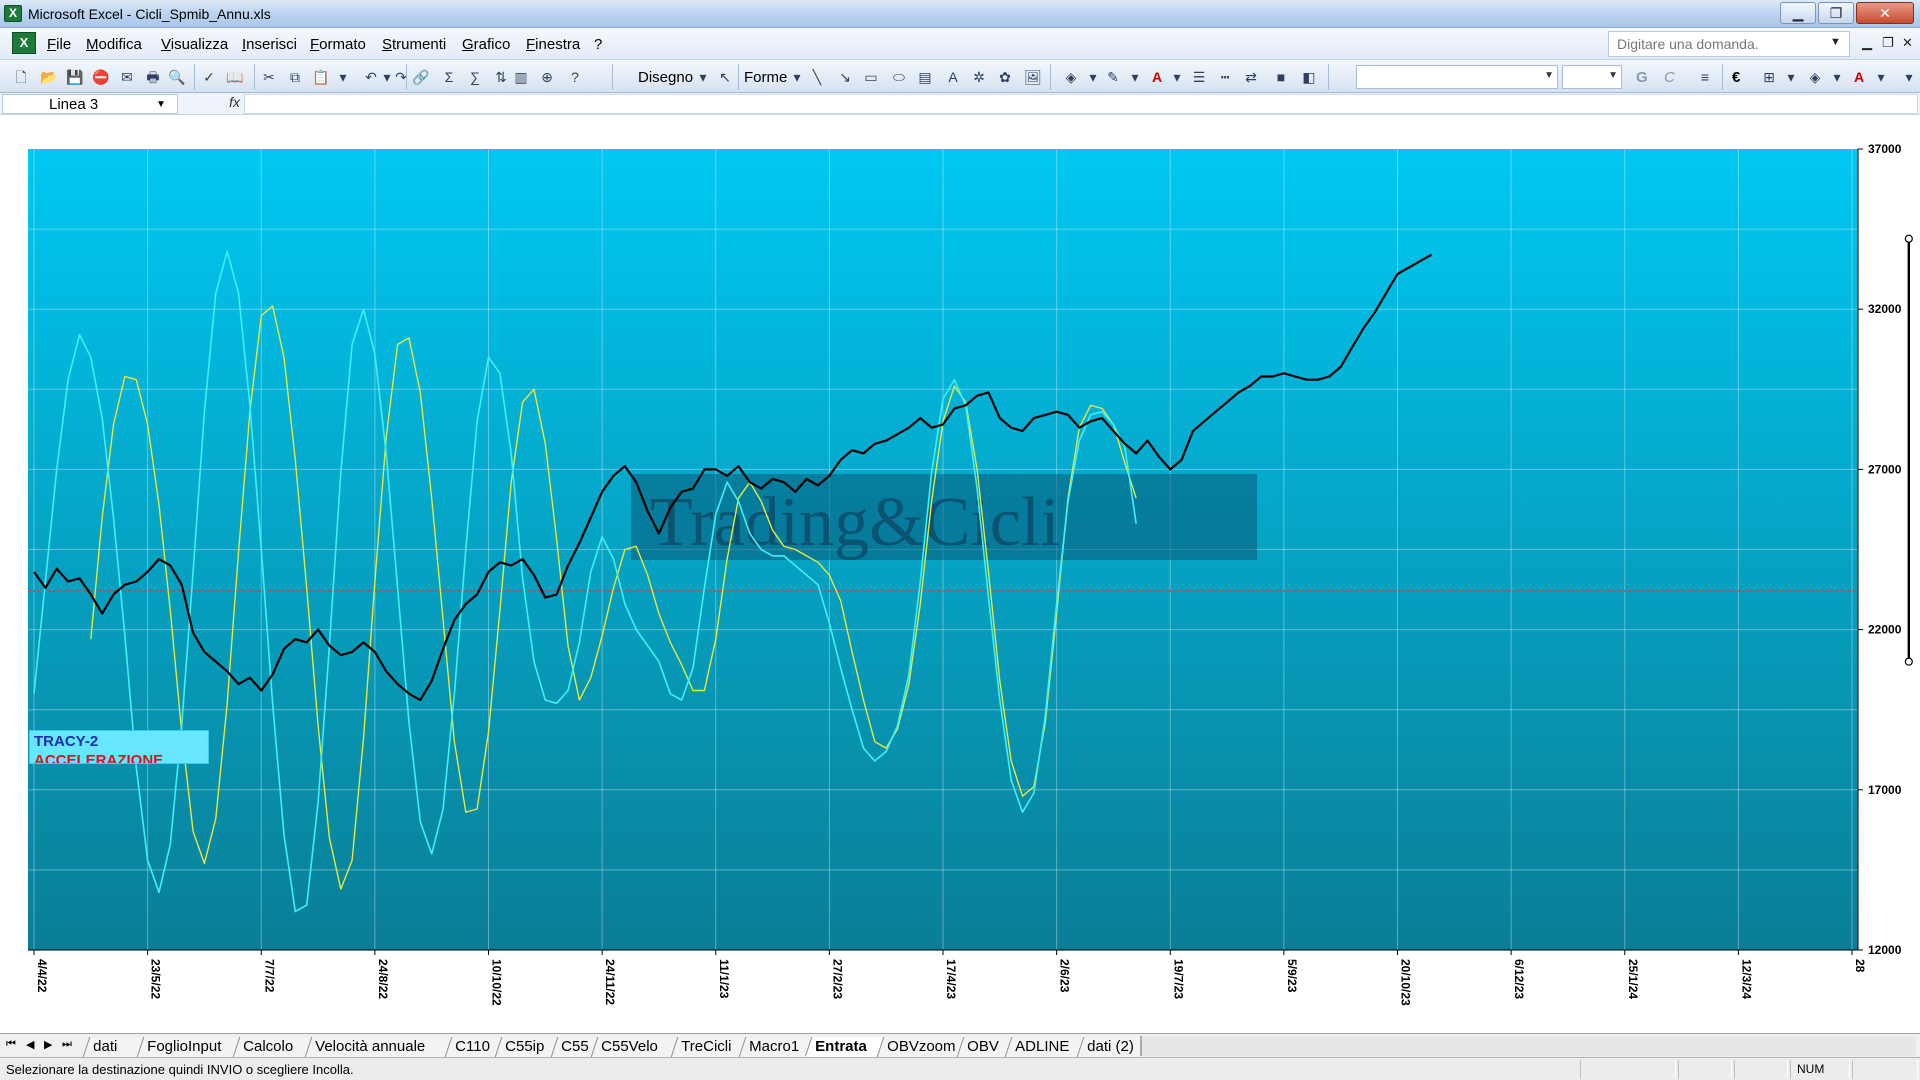 The image size is (1920, 1080). What do you see at coordinates (1251, 77) in the screenshot?
I see `arrow-style-icon: ⇄` at bounding box center [1251, 77].